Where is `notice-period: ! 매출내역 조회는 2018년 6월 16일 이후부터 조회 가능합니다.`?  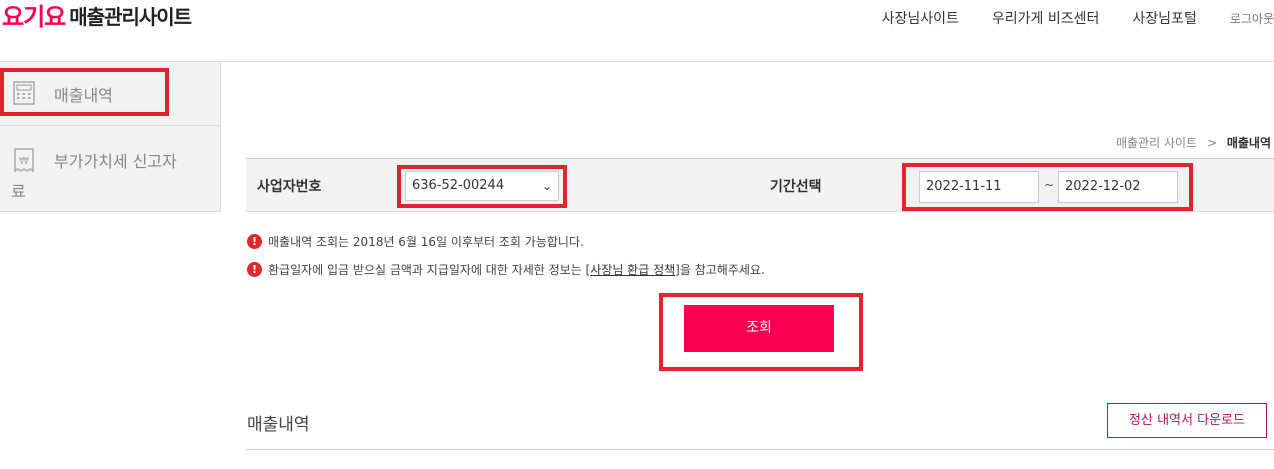 notice-period: ! 매출내역 조회는 2018년 6월 16일 이후부터 조회 가능합니다. is located at coordinates (415, 241).